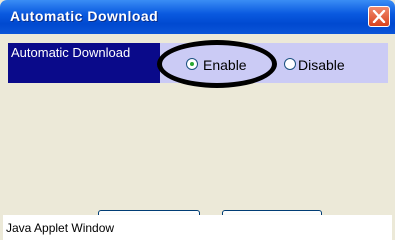 The height and width of the screenshot is (240, 395). What do you see at coordinates (290, 64) in the screenshot?
I see `radio-disable` at bounding box center [290, 64].